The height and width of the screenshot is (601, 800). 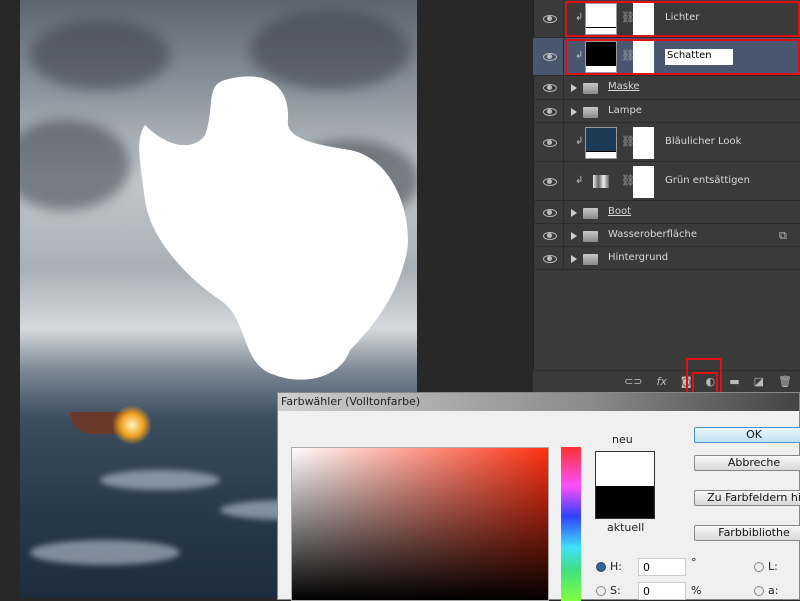 What do you see at coordinates (420, 524) in the screenshot?
I see `color-field` at bounding box center [420, 524].